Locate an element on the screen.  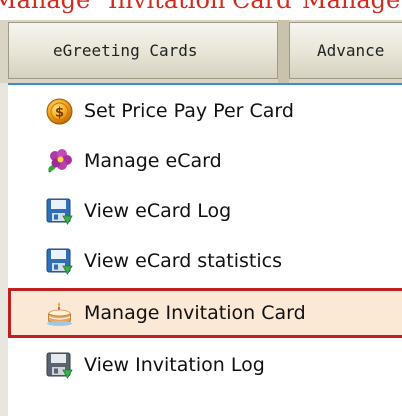
tab-egreeting-cards-label: eGreeting Cards is located at coordinates (125, 50).